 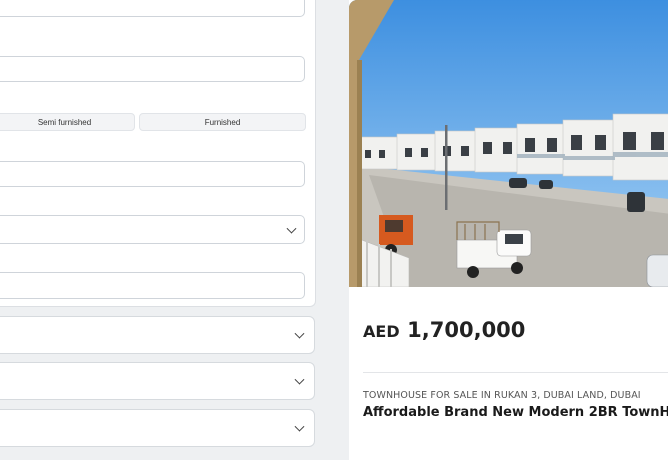 I want to click on furnishing-option-furnished: Furnished, so click(x=222, y=122).